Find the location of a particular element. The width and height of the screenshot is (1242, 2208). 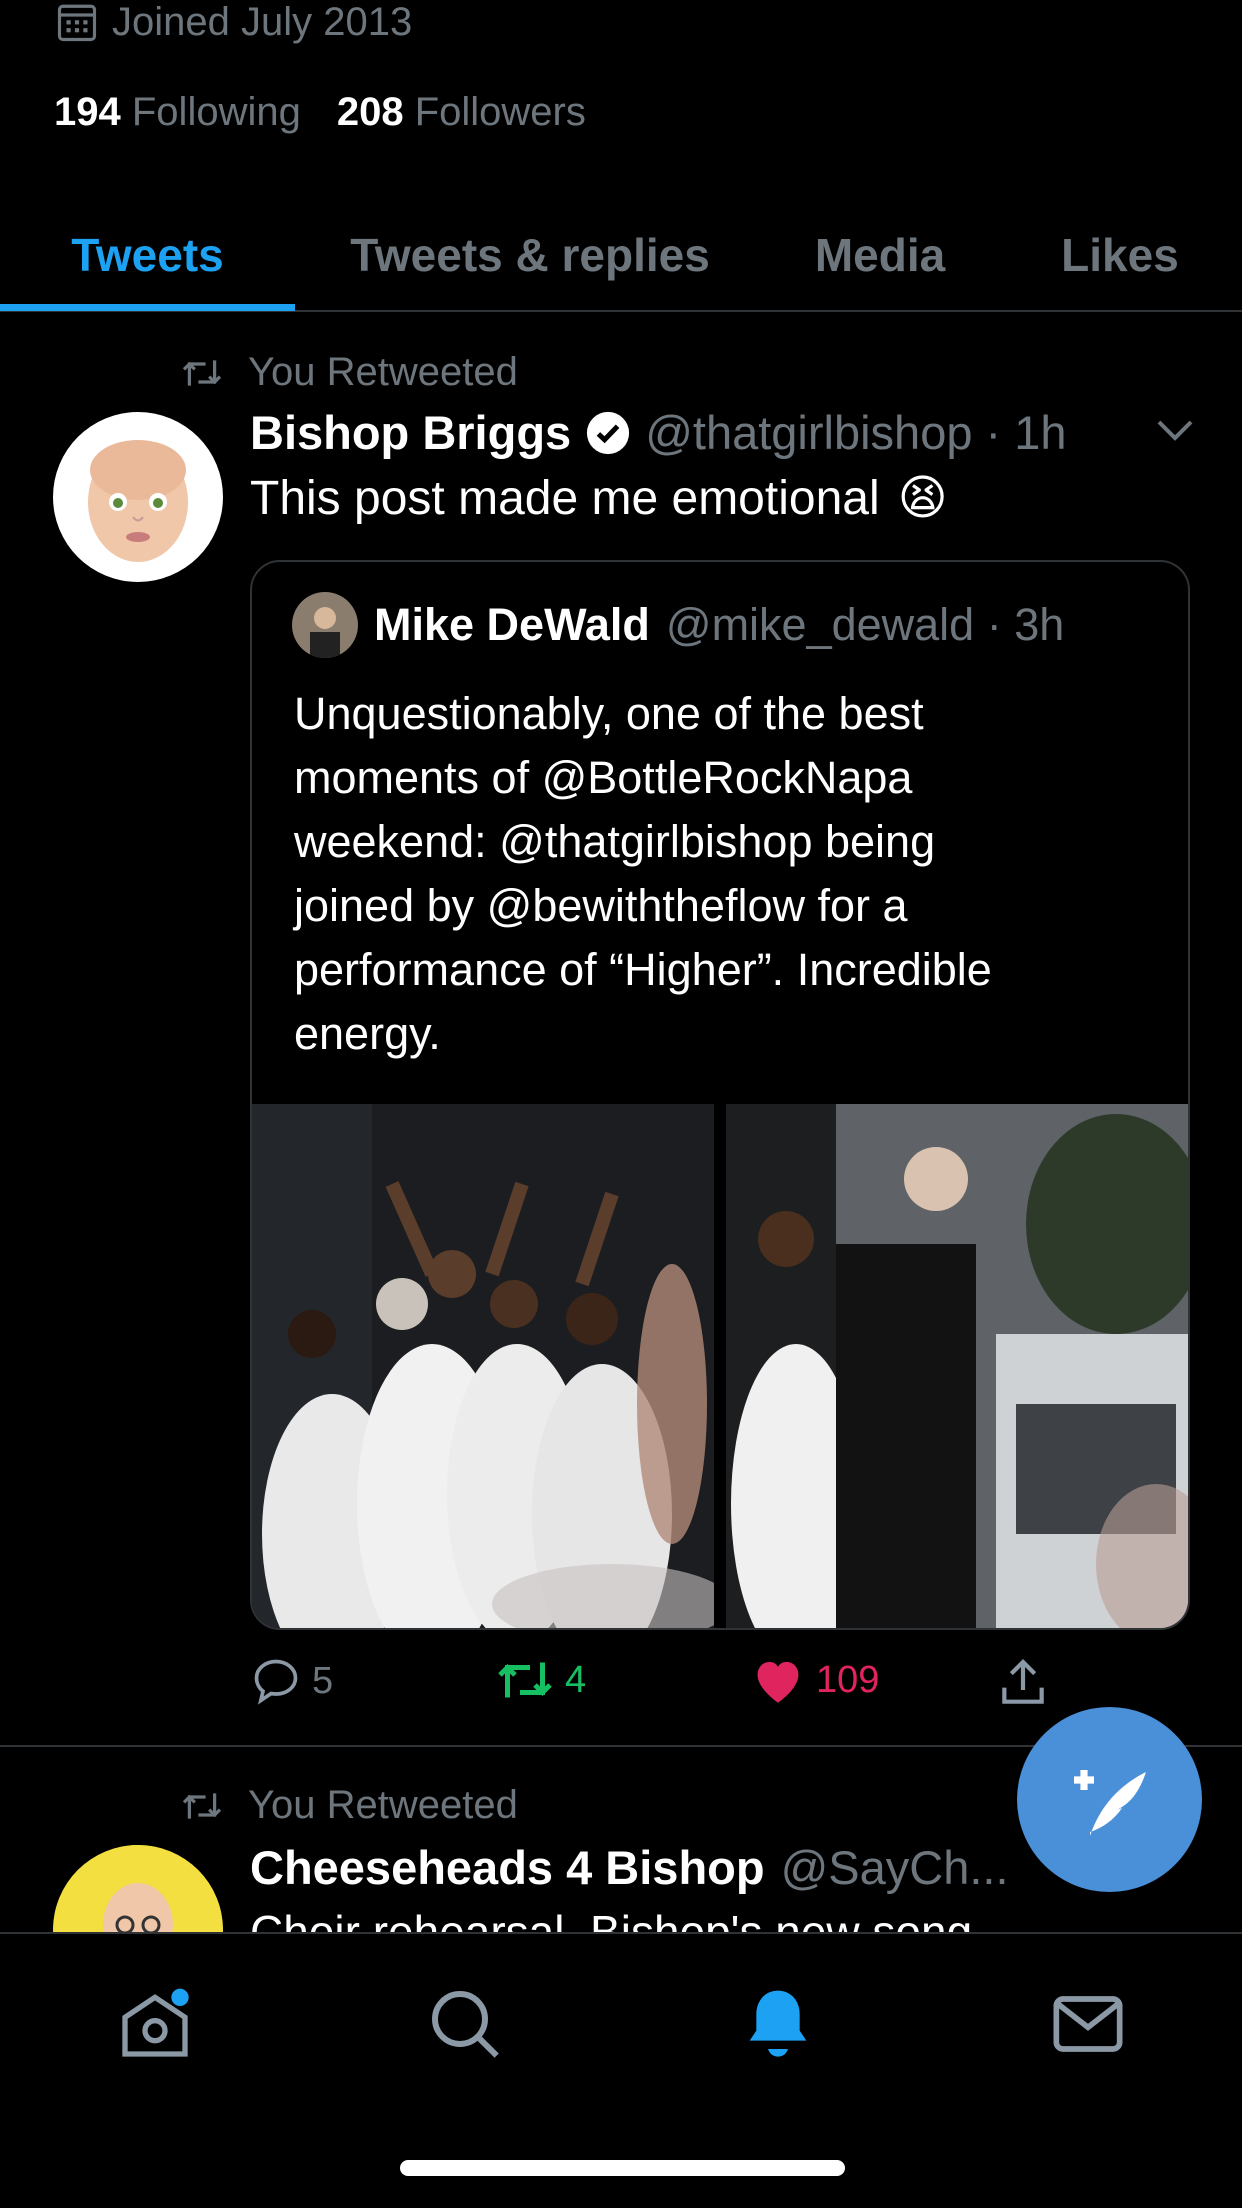

share-button is located at coordinates (1023, 1683).